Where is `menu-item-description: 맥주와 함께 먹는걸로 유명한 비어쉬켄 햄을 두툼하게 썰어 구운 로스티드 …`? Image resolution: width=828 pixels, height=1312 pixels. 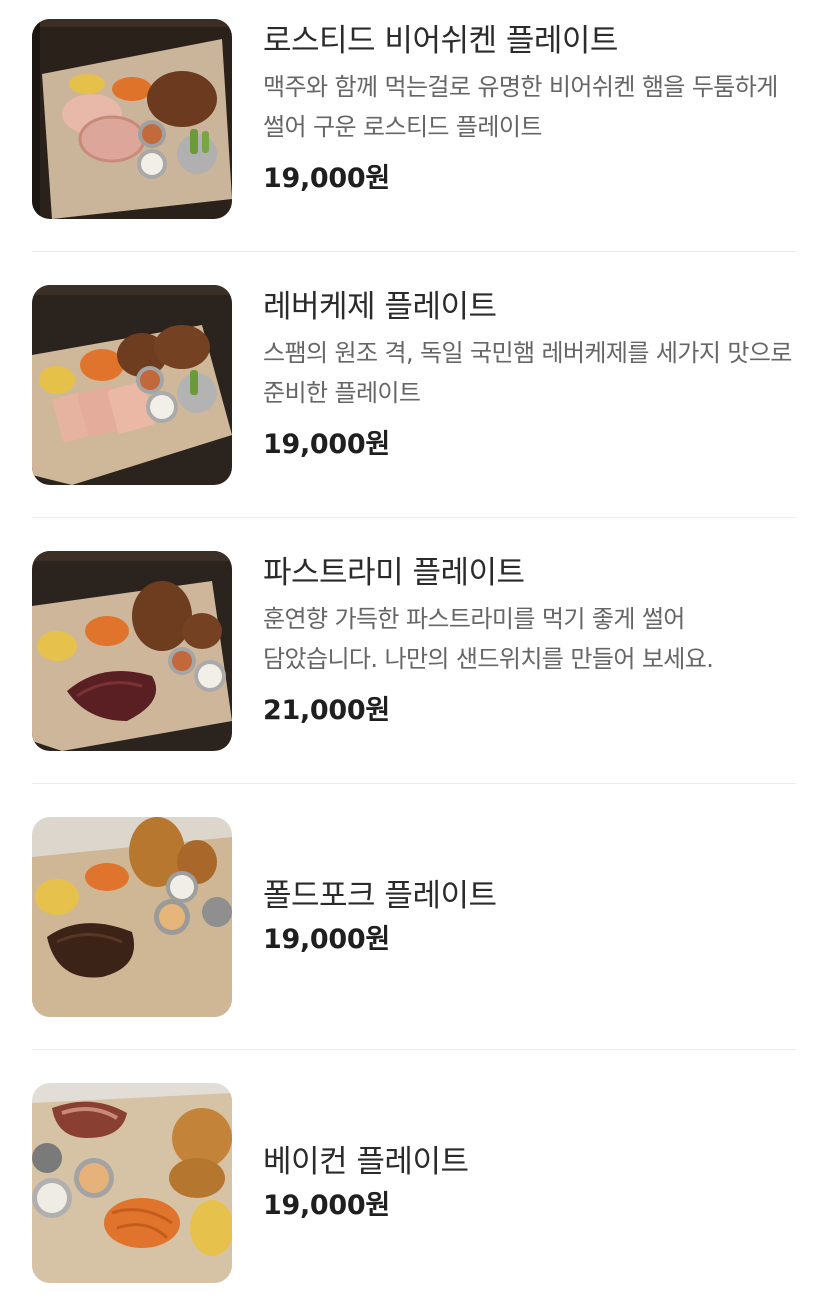
menu-item-description: 맥주와 함께 먹는걸로 유명한 비어쉬켄 햄을 두툼하게 썰어 구운 로스티드 … is located at coordinates (520, 107).